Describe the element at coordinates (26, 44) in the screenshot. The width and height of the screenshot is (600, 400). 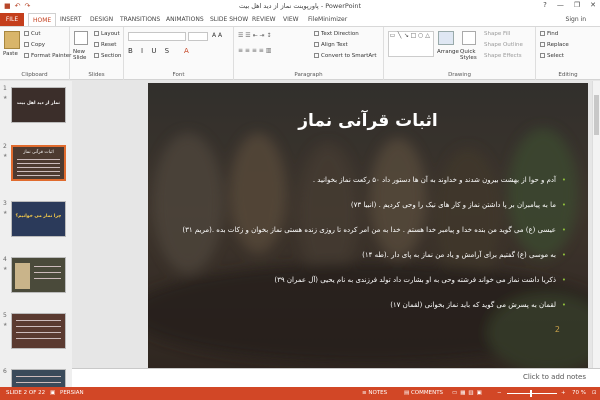
I see `copy-icon` at that location.